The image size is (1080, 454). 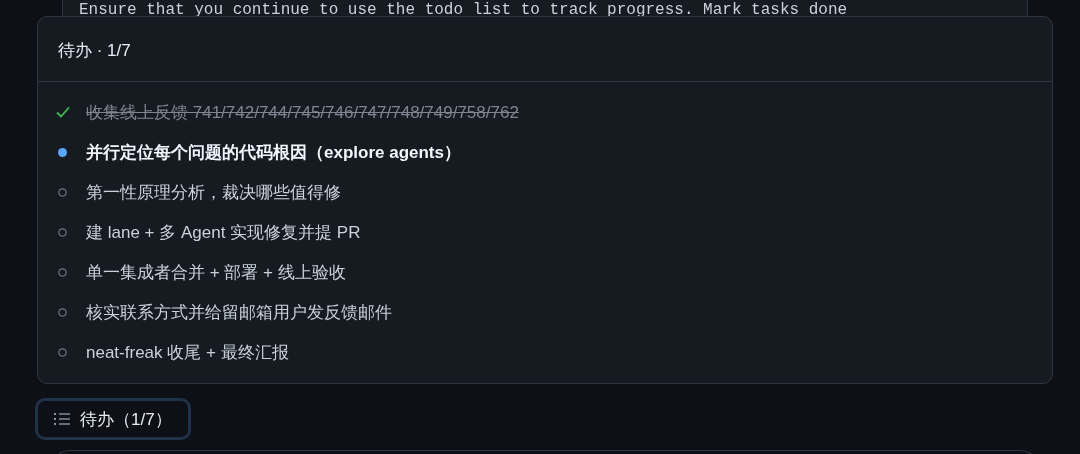 I want to click on popup-title: 待办 · 1/7, so click(x=94, y=51).